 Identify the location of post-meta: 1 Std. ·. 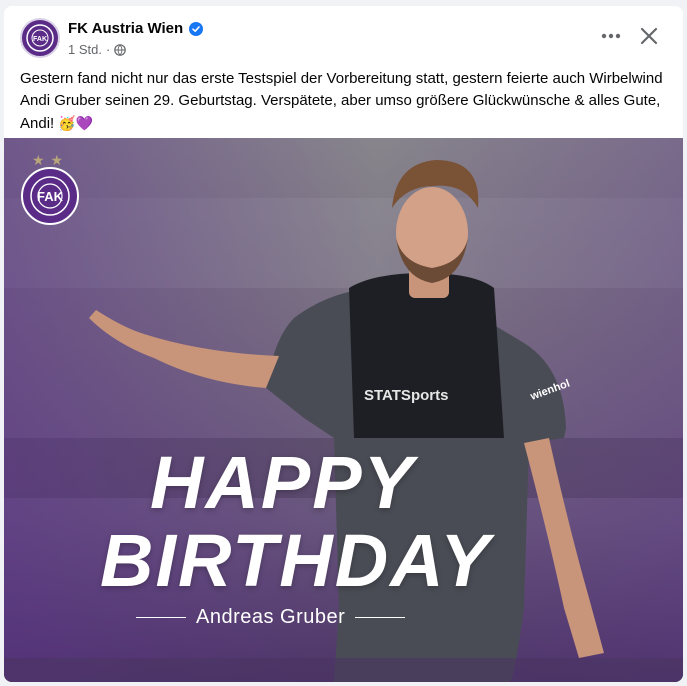
(97, 49).